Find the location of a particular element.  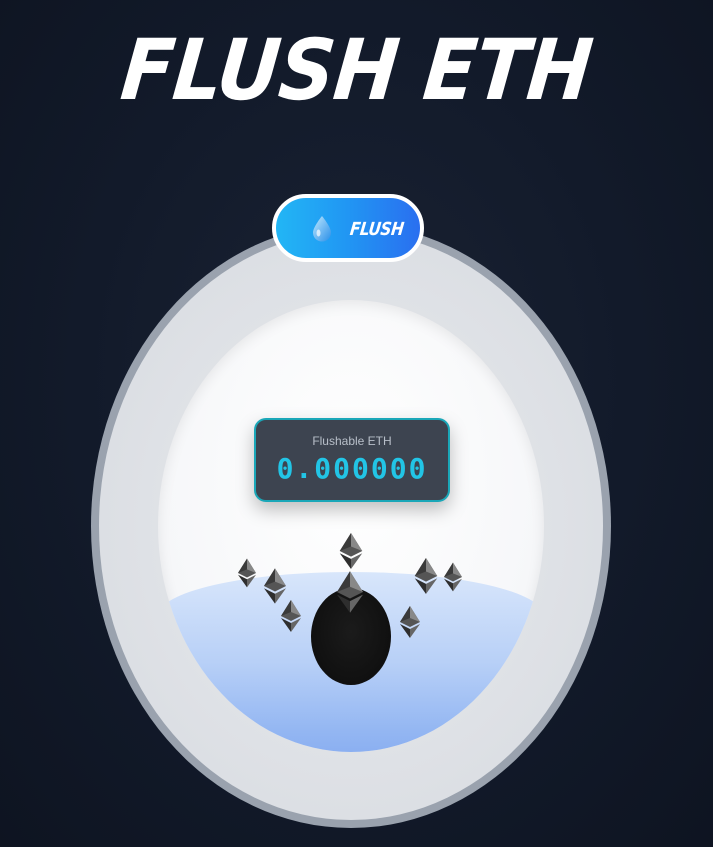

flushable-eth-value: 0.000000 is located at coordinates (352, 468).